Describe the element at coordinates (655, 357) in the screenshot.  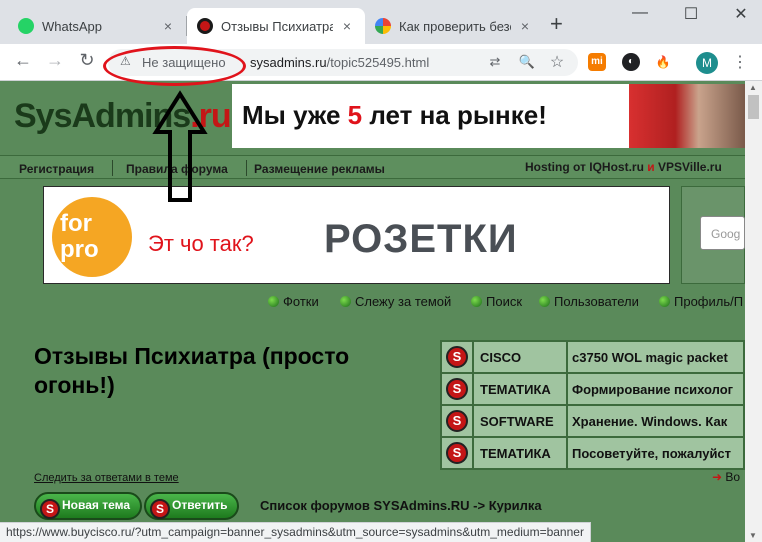
I see `topic-link: c3750 WOL magic packet` at that location.